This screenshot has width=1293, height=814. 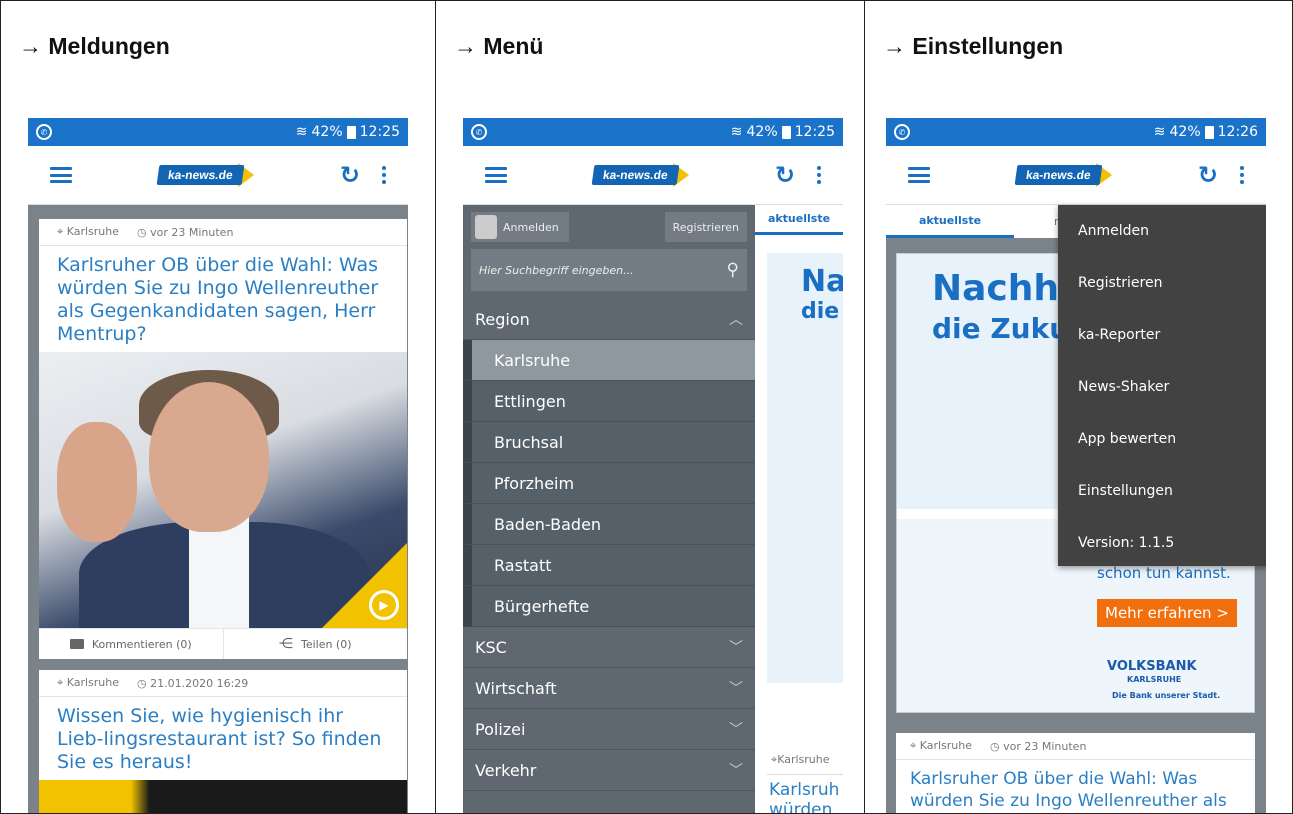 What do you see at coordinates (609, 442) in the screenshot?
I see `nav-item-bruchsal: Bruchsal` at bounding box center [609, 442].